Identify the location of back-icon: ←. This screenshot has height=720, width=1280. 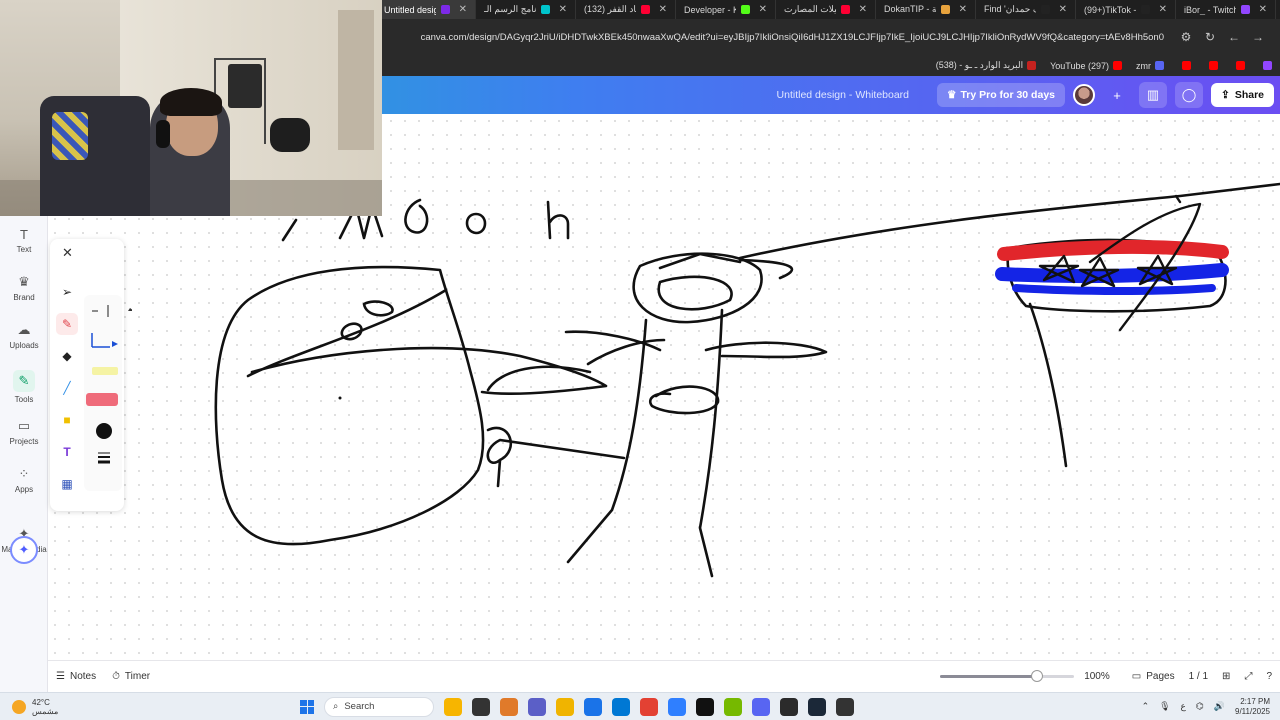
(1234, 37).